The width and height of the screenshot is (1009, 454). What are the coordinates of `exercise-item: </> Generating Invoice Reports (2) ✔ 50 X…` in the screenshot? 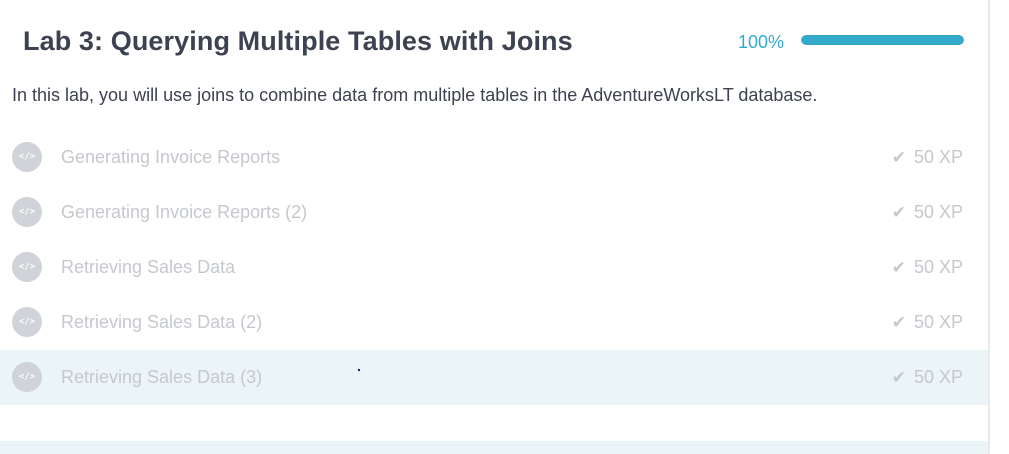 It's located at (494, 212).